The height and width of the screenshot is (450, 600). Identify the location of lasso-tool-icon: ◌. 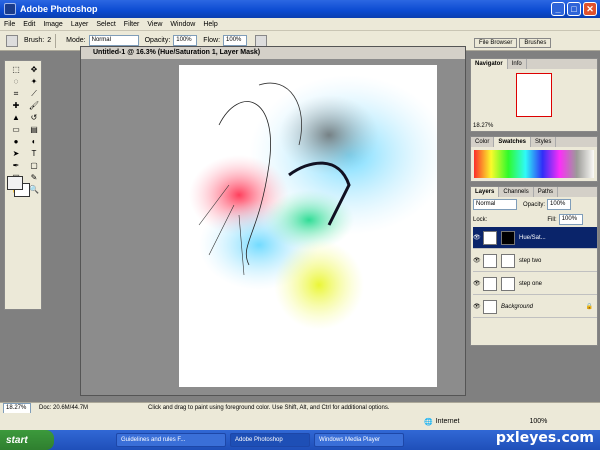
(16, 82).